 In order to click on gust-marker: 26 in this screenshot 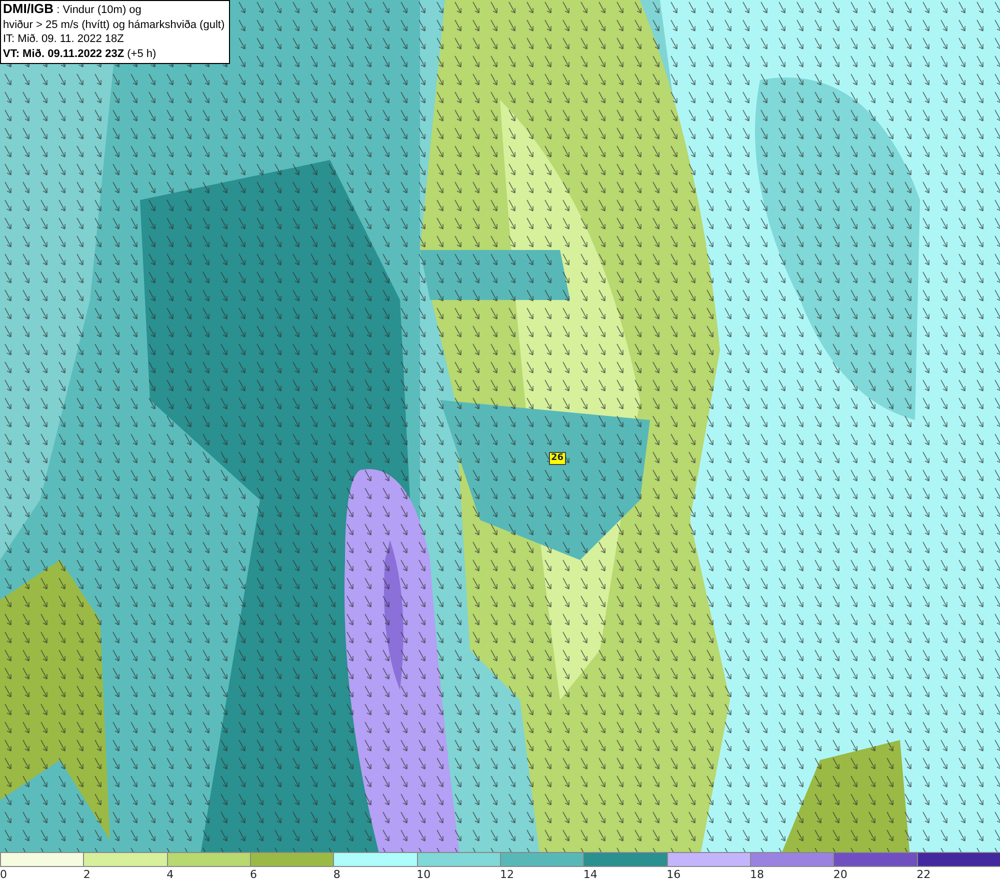, I will do `click(557, 458)`.